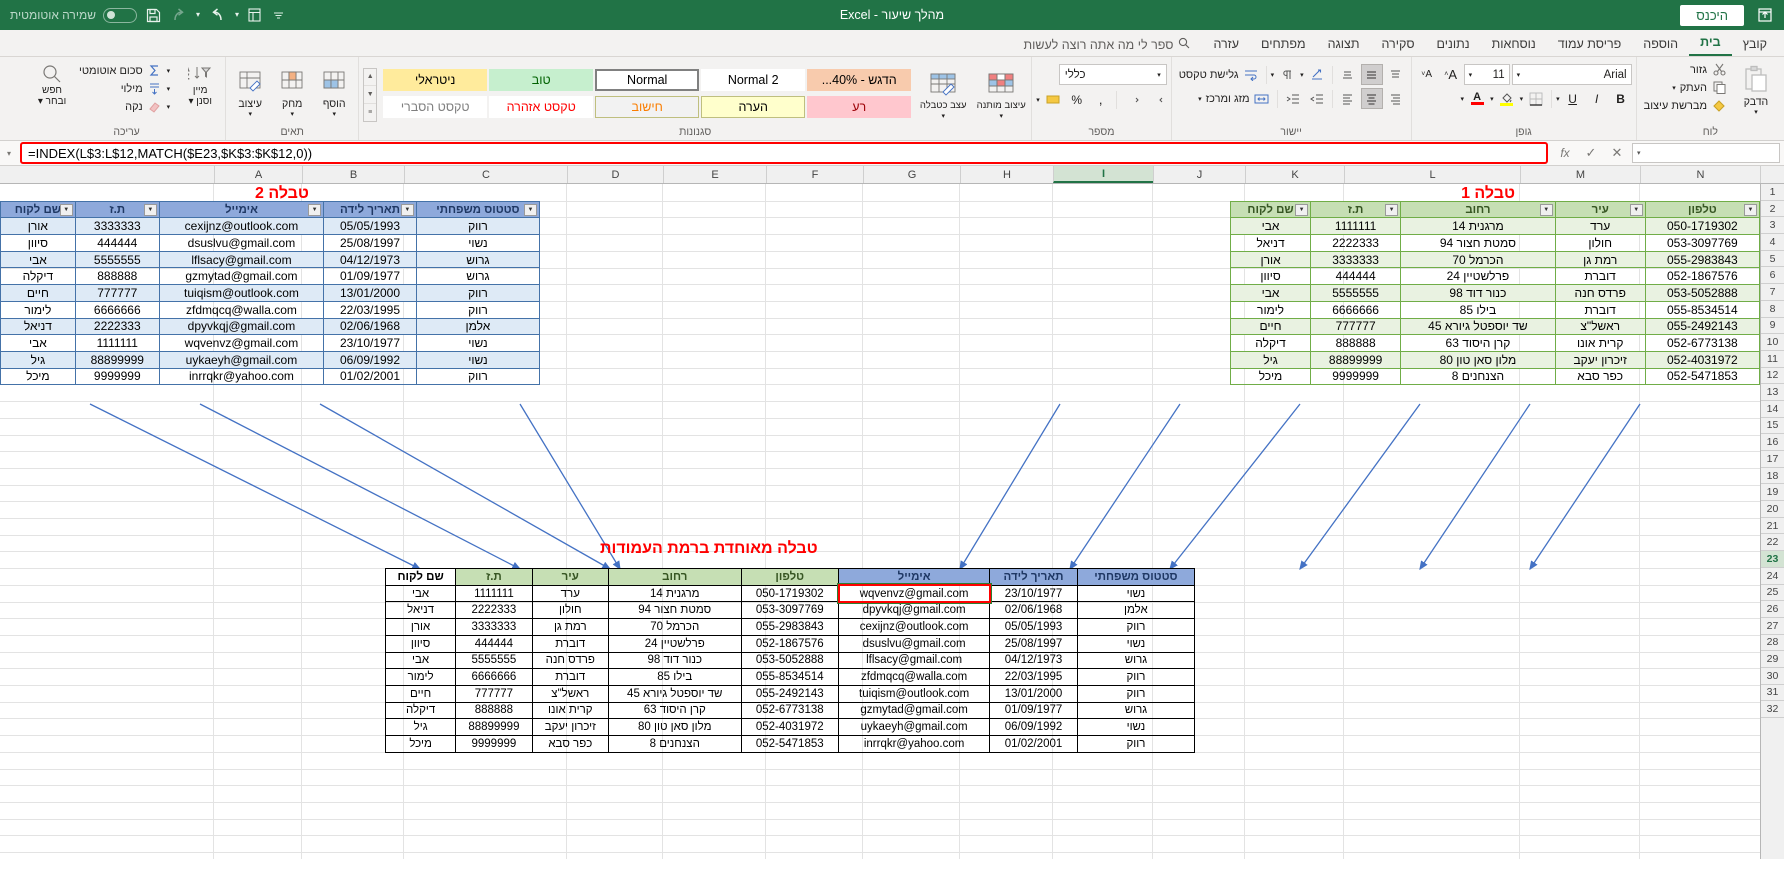 The image size is (1784, 871). What do you see at coordinates (435, 79) in the screenshot?
I see `cell-style-4: ניטראלי` at bounding box center [435, 79].